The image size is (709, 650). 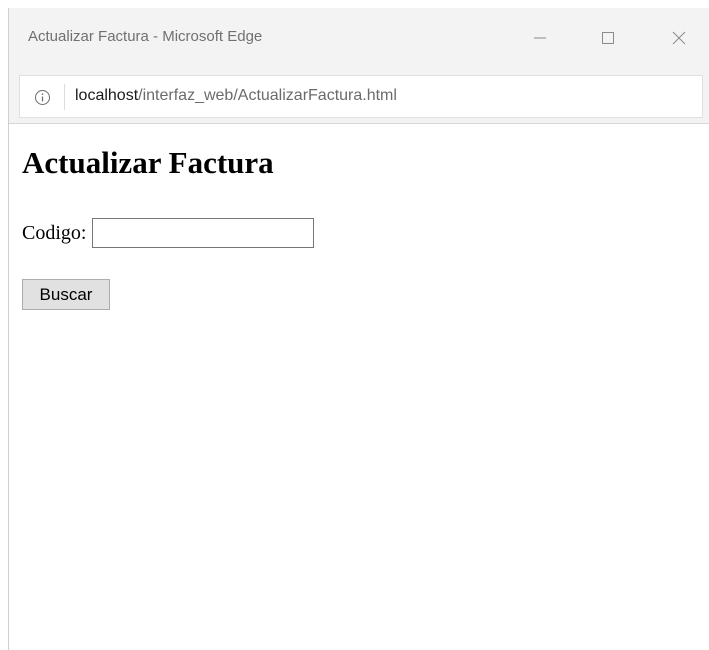 I want to click on codigo-row: Codigo:, so click(x=168, y=233).